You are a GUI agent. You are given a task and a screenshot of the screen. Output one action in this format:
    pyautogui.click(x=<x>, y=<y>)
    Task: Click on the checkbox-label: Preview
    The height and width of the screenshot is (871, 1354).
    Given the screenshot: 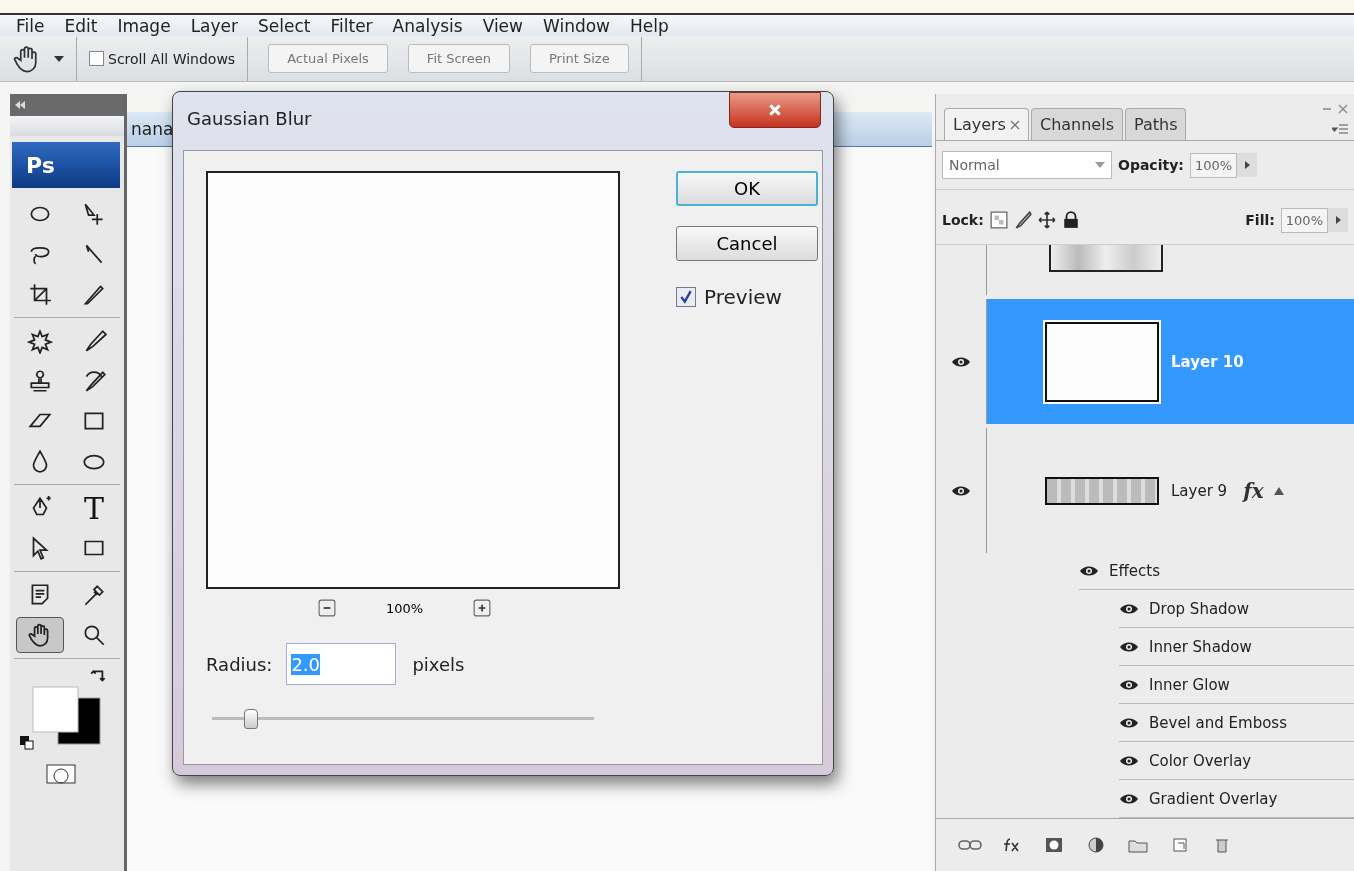 What is the action you would take?
    pyautogui.click(x=743, y=297)
    